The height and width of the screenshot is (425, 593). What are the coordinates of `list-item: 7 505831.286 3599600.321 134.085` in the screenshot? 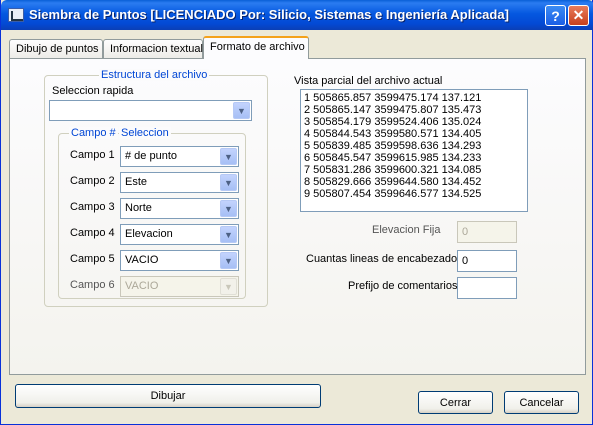 It's located at (393, 170).